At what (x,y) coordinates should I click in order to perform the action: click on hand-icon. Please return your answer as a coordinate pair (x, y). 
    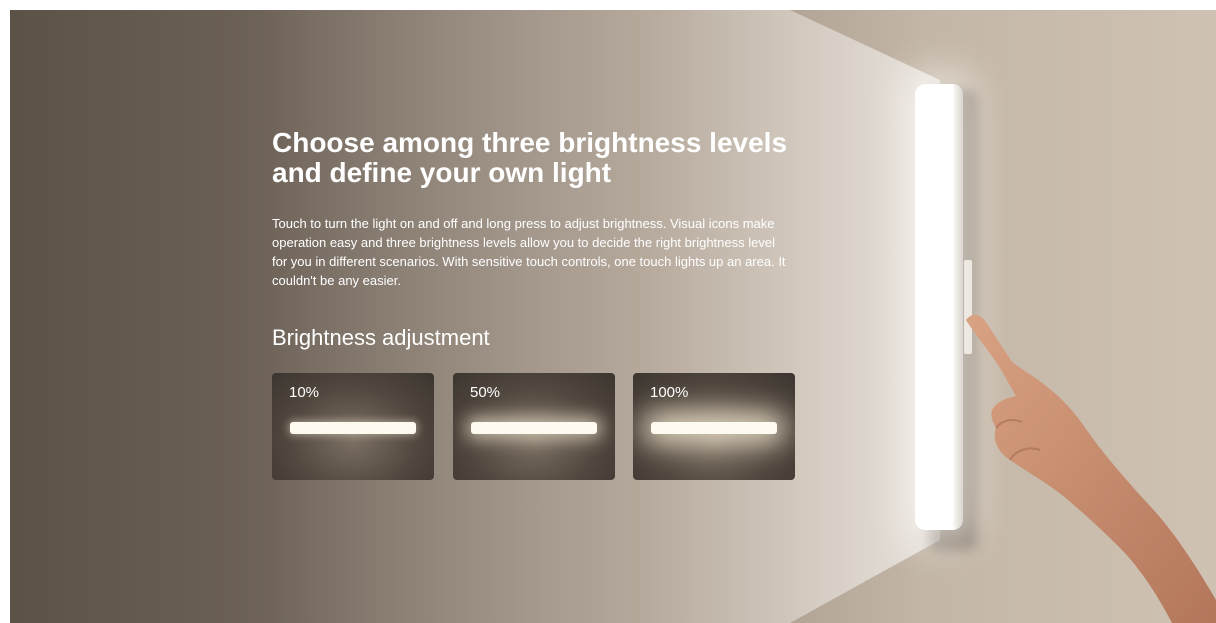
    Looking at the image, I should click on (1091, 468).